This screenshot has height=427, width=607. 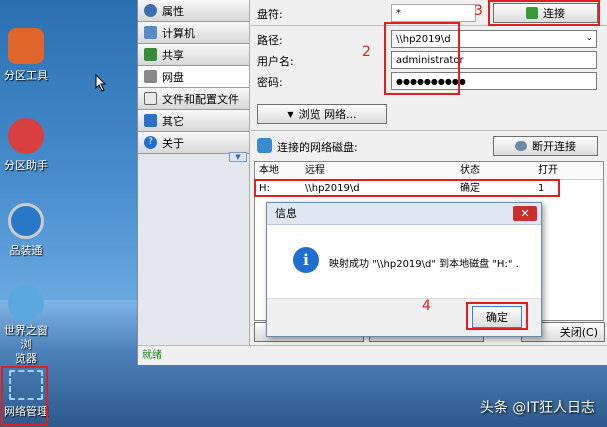 I want to click on sidebar: 属性 计算机 共享 网盘 文件和配置文件 其它 ? 关于 ▼, so click(x=194, y=172).